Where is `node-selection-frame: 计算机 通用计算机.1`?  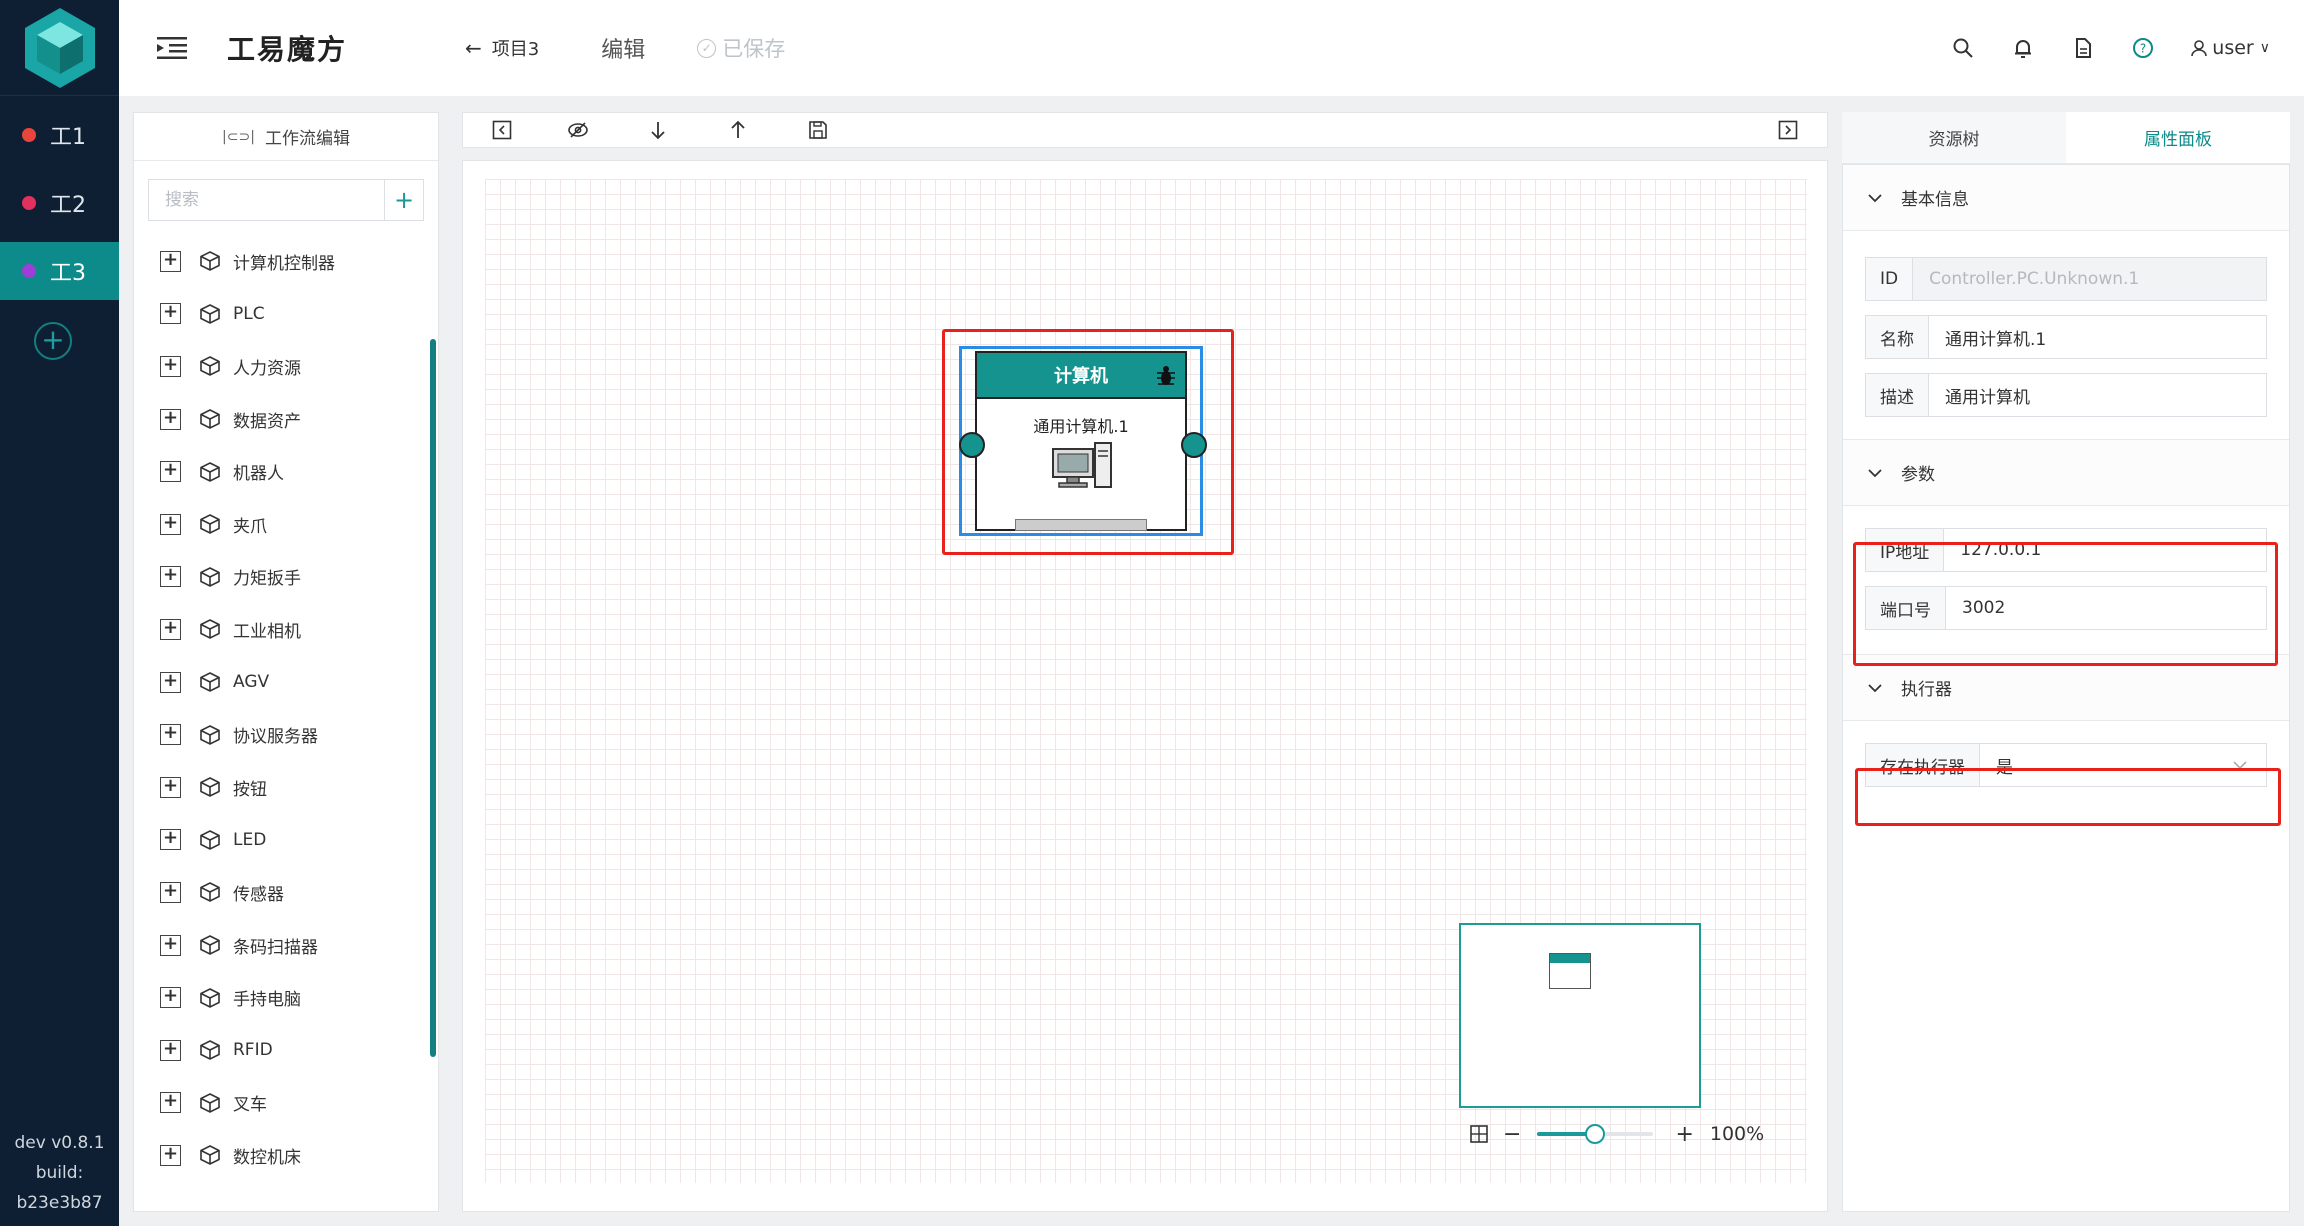 node-selection-frame: 计算机 通用计算机.1 is located at coordinates (1081, 441).